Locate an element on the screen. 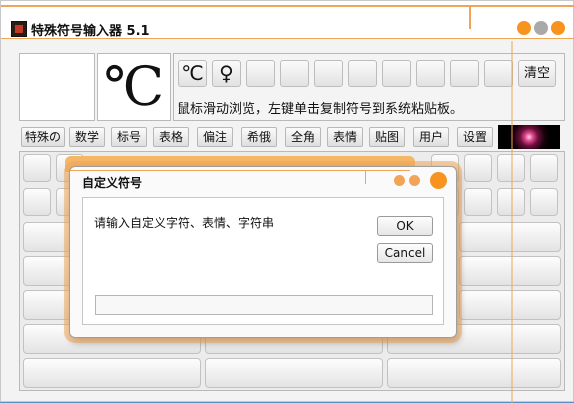  tab-fullwidth: 全角 is located at coordinates (303, 137).